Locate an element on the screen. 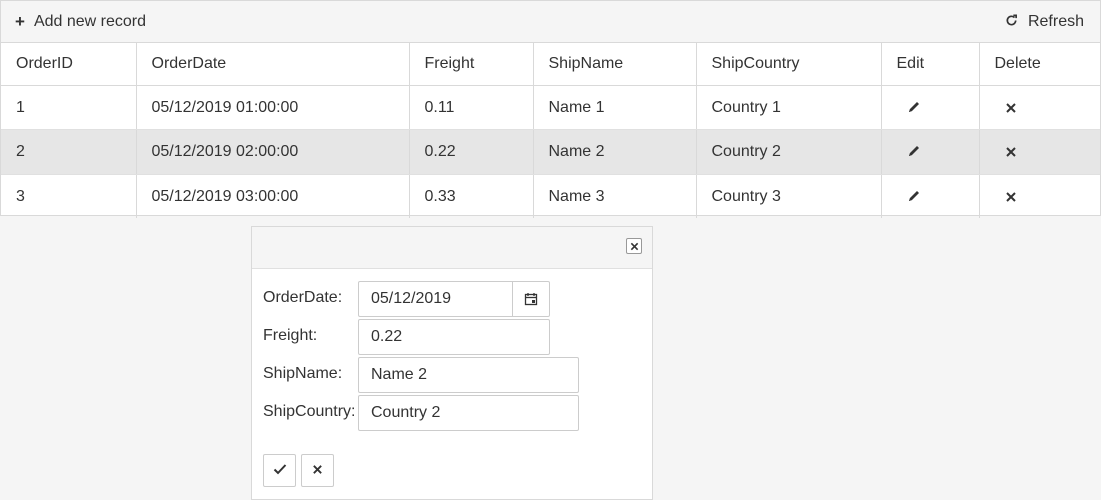 Image resolution: width=1101 pixels, height=500 pixels. popup-header is located at coordinates (452, 248).